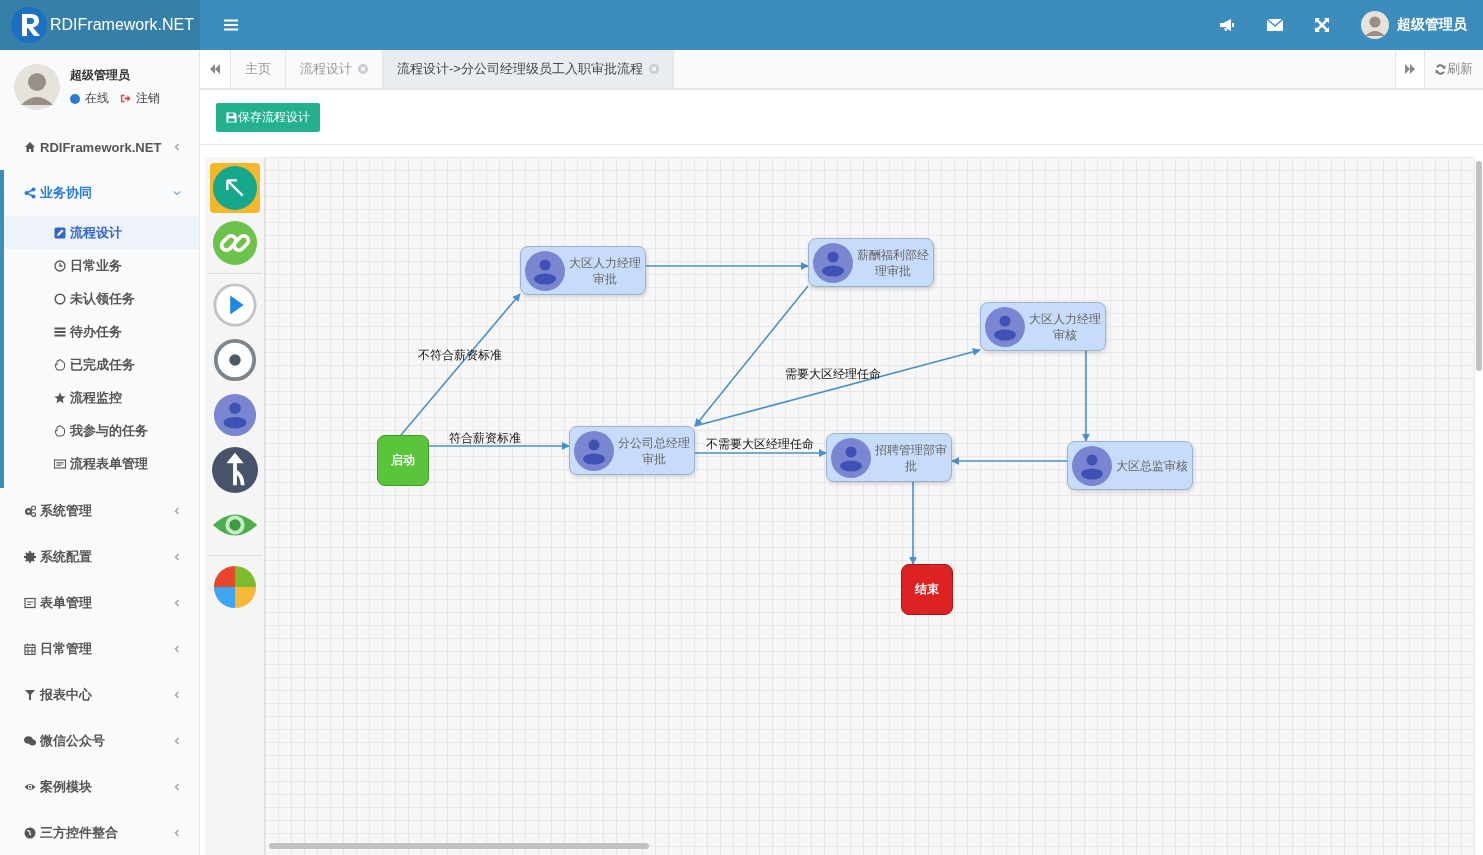 The width and height of the screenshot is (1483, 855). What do you see at coordinates (125, 98) in the screenshot?
I see `logout-icon` at bounding box center [125, 98].